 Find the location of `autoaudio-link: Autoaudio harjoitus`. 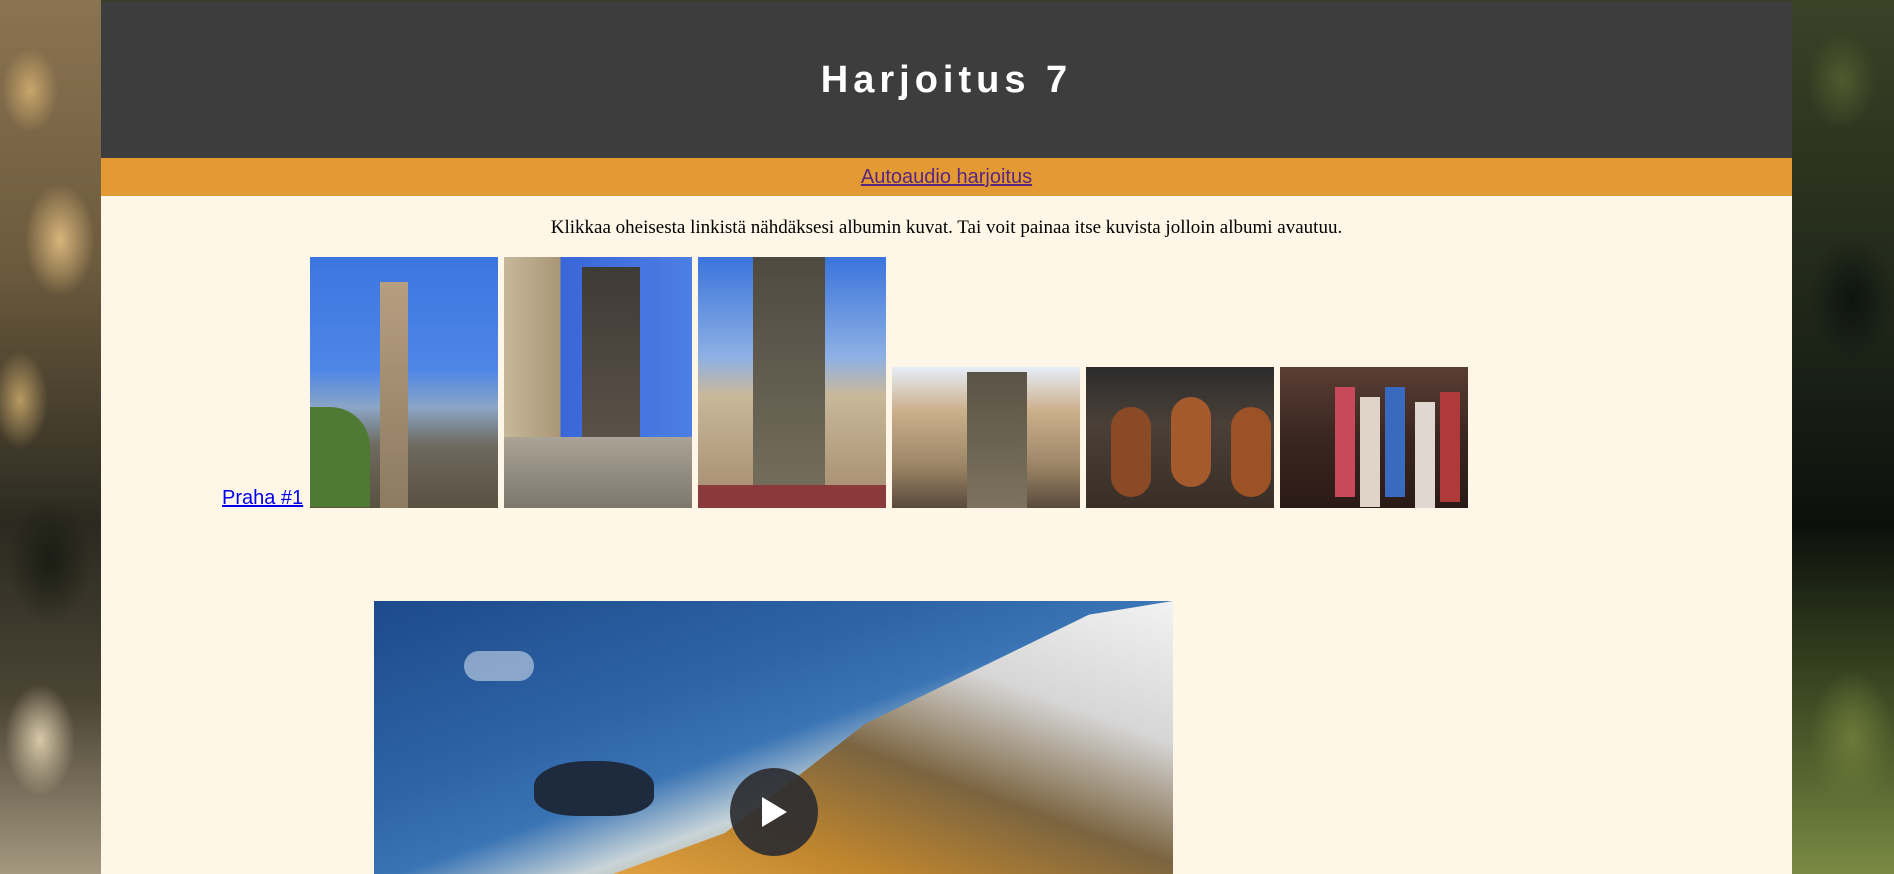

autoaudio-link: Autoaudio harjoitus is located at coordinates (946, 177).